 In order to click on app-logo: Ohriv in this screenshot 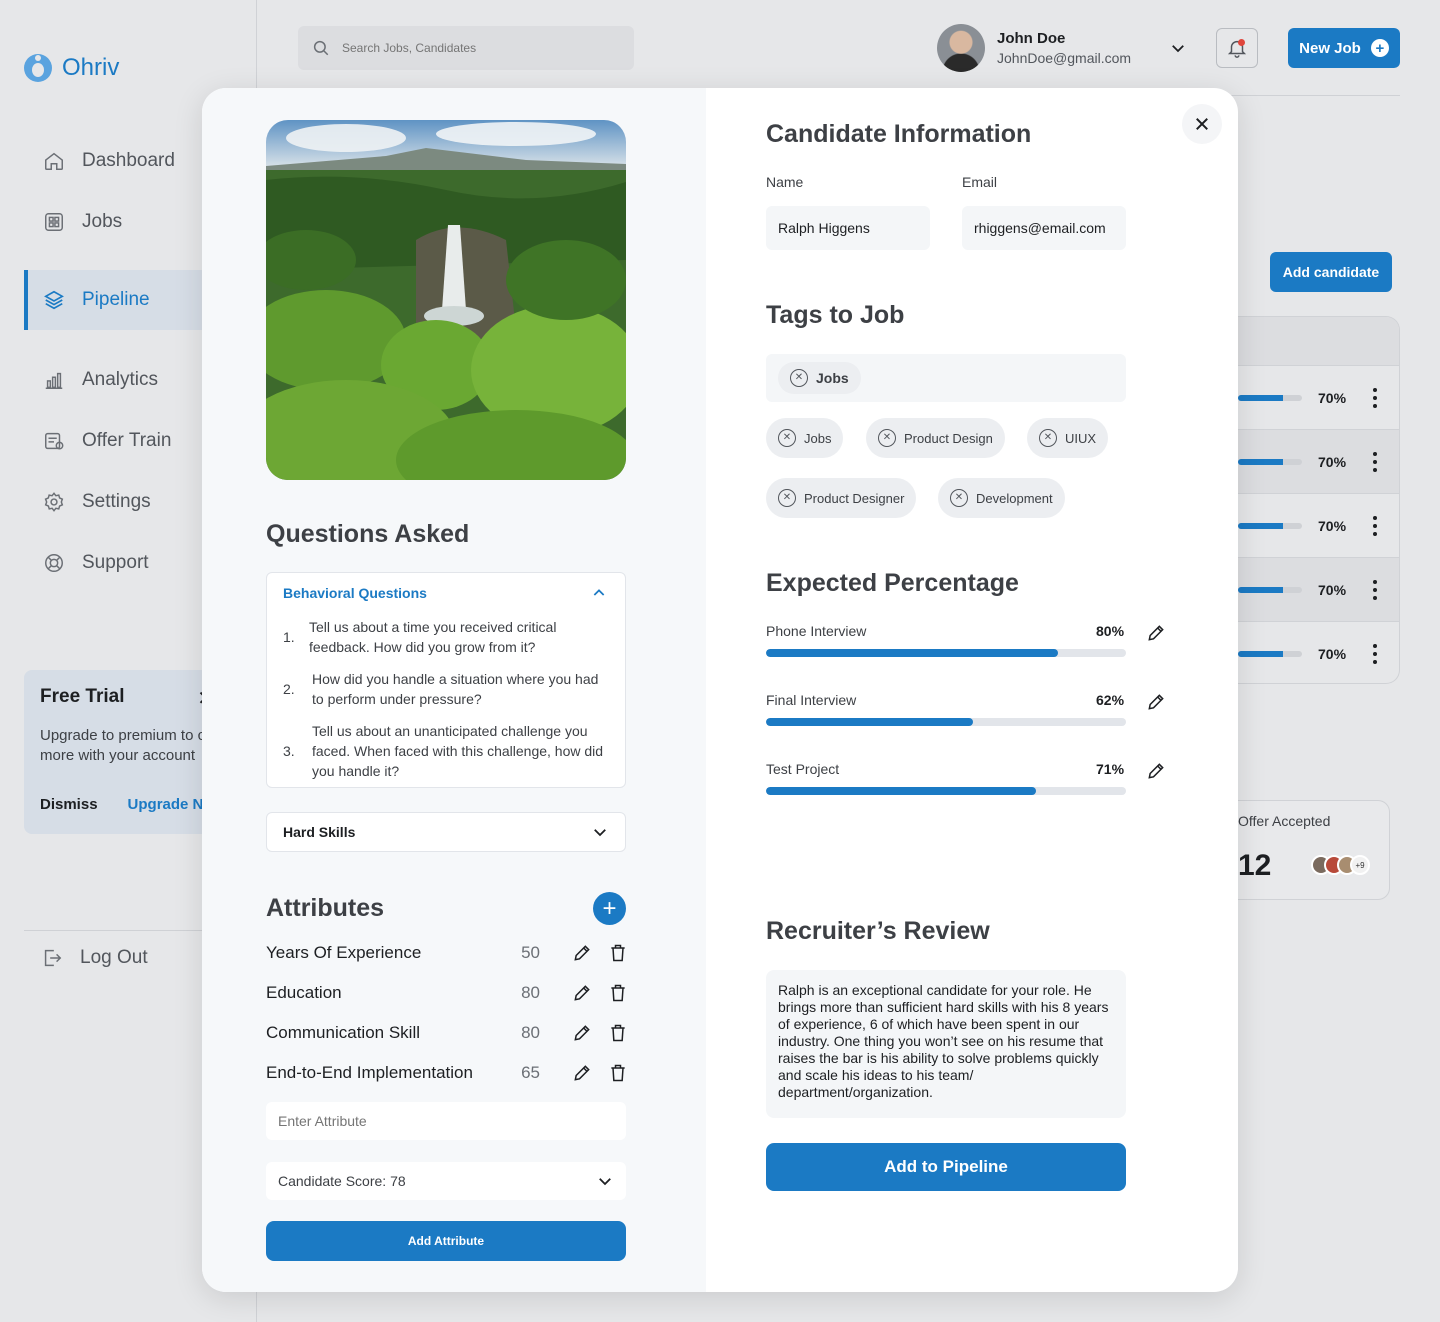, I will do `click(71, 68)`.